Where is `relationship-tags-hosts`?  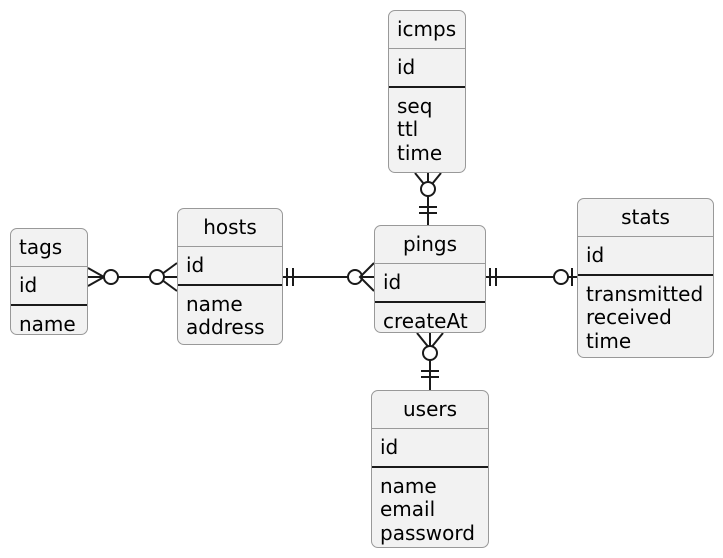
relationship-tags-hosts is located at coordinates (132, 277).